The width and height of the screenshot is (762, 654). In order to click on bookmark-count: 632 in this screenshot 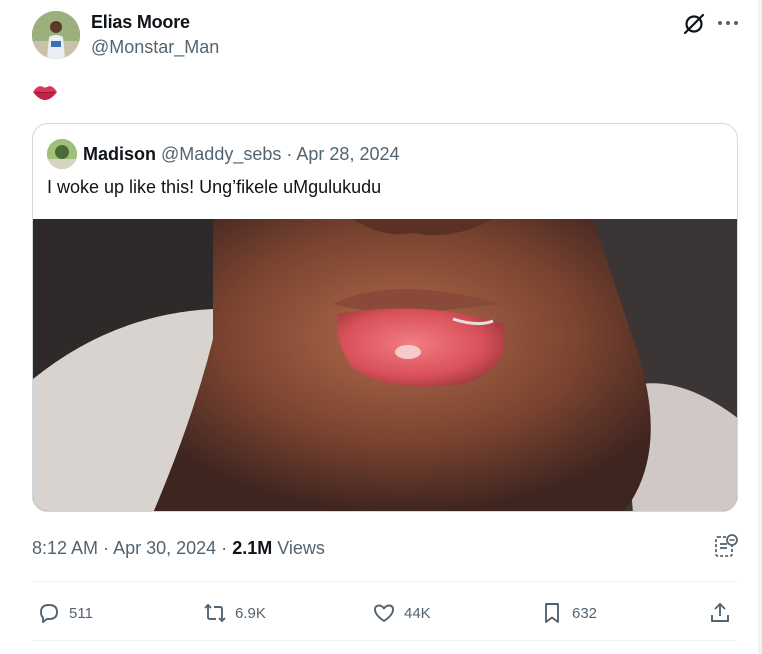, I will do `click(585, 613)`.